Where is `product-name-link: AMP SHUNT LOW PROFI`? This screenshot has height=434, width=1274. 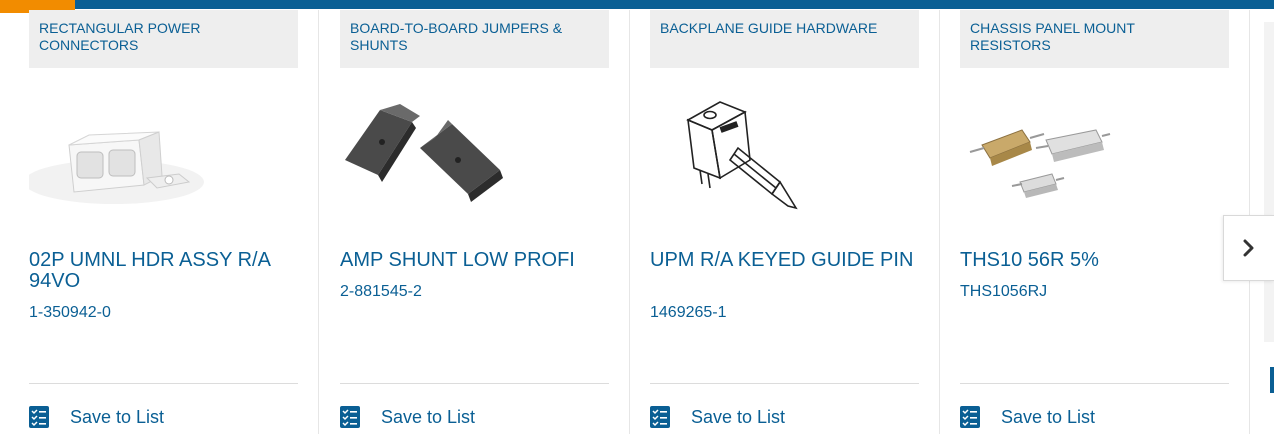
product-name-link: AMP SHUNT LOW PROFI is located at coordinates (474, 260).